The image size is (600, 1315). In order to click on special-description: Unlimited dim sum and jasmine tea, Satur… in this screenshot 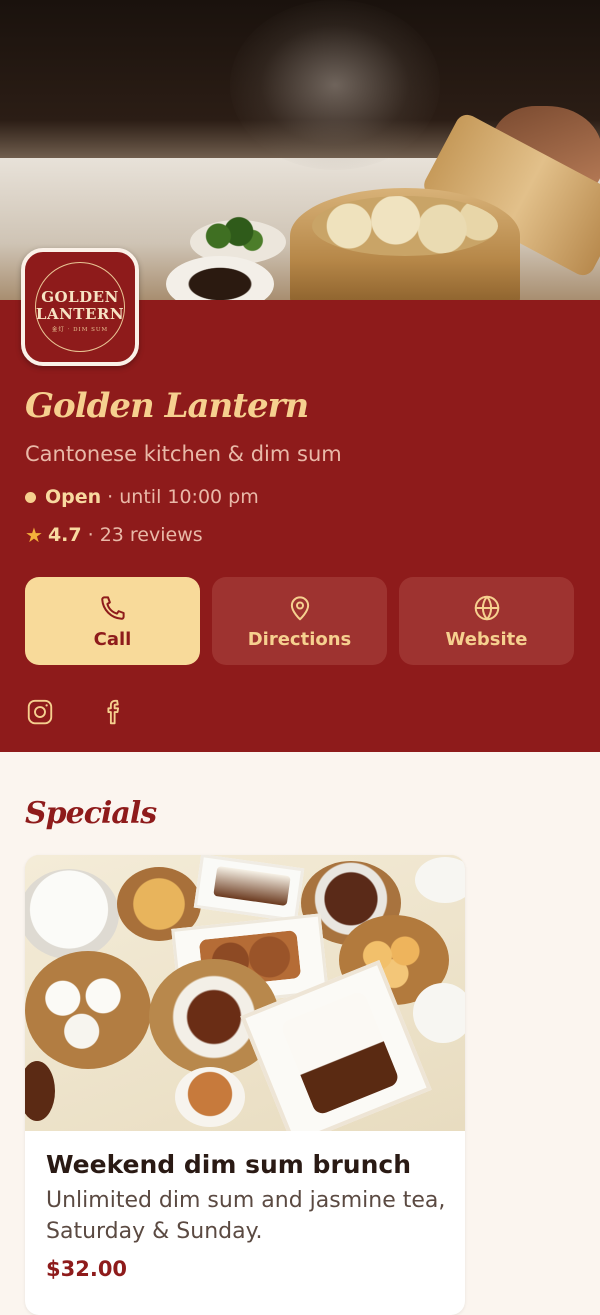, I will do `click(246, 1216)`.